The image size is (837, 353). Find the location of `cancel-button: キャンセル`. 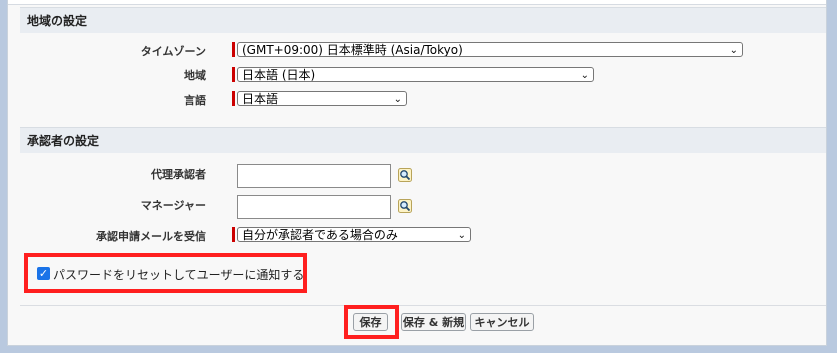

cancel-button: キャンセル is located at coordinates (502, 322).